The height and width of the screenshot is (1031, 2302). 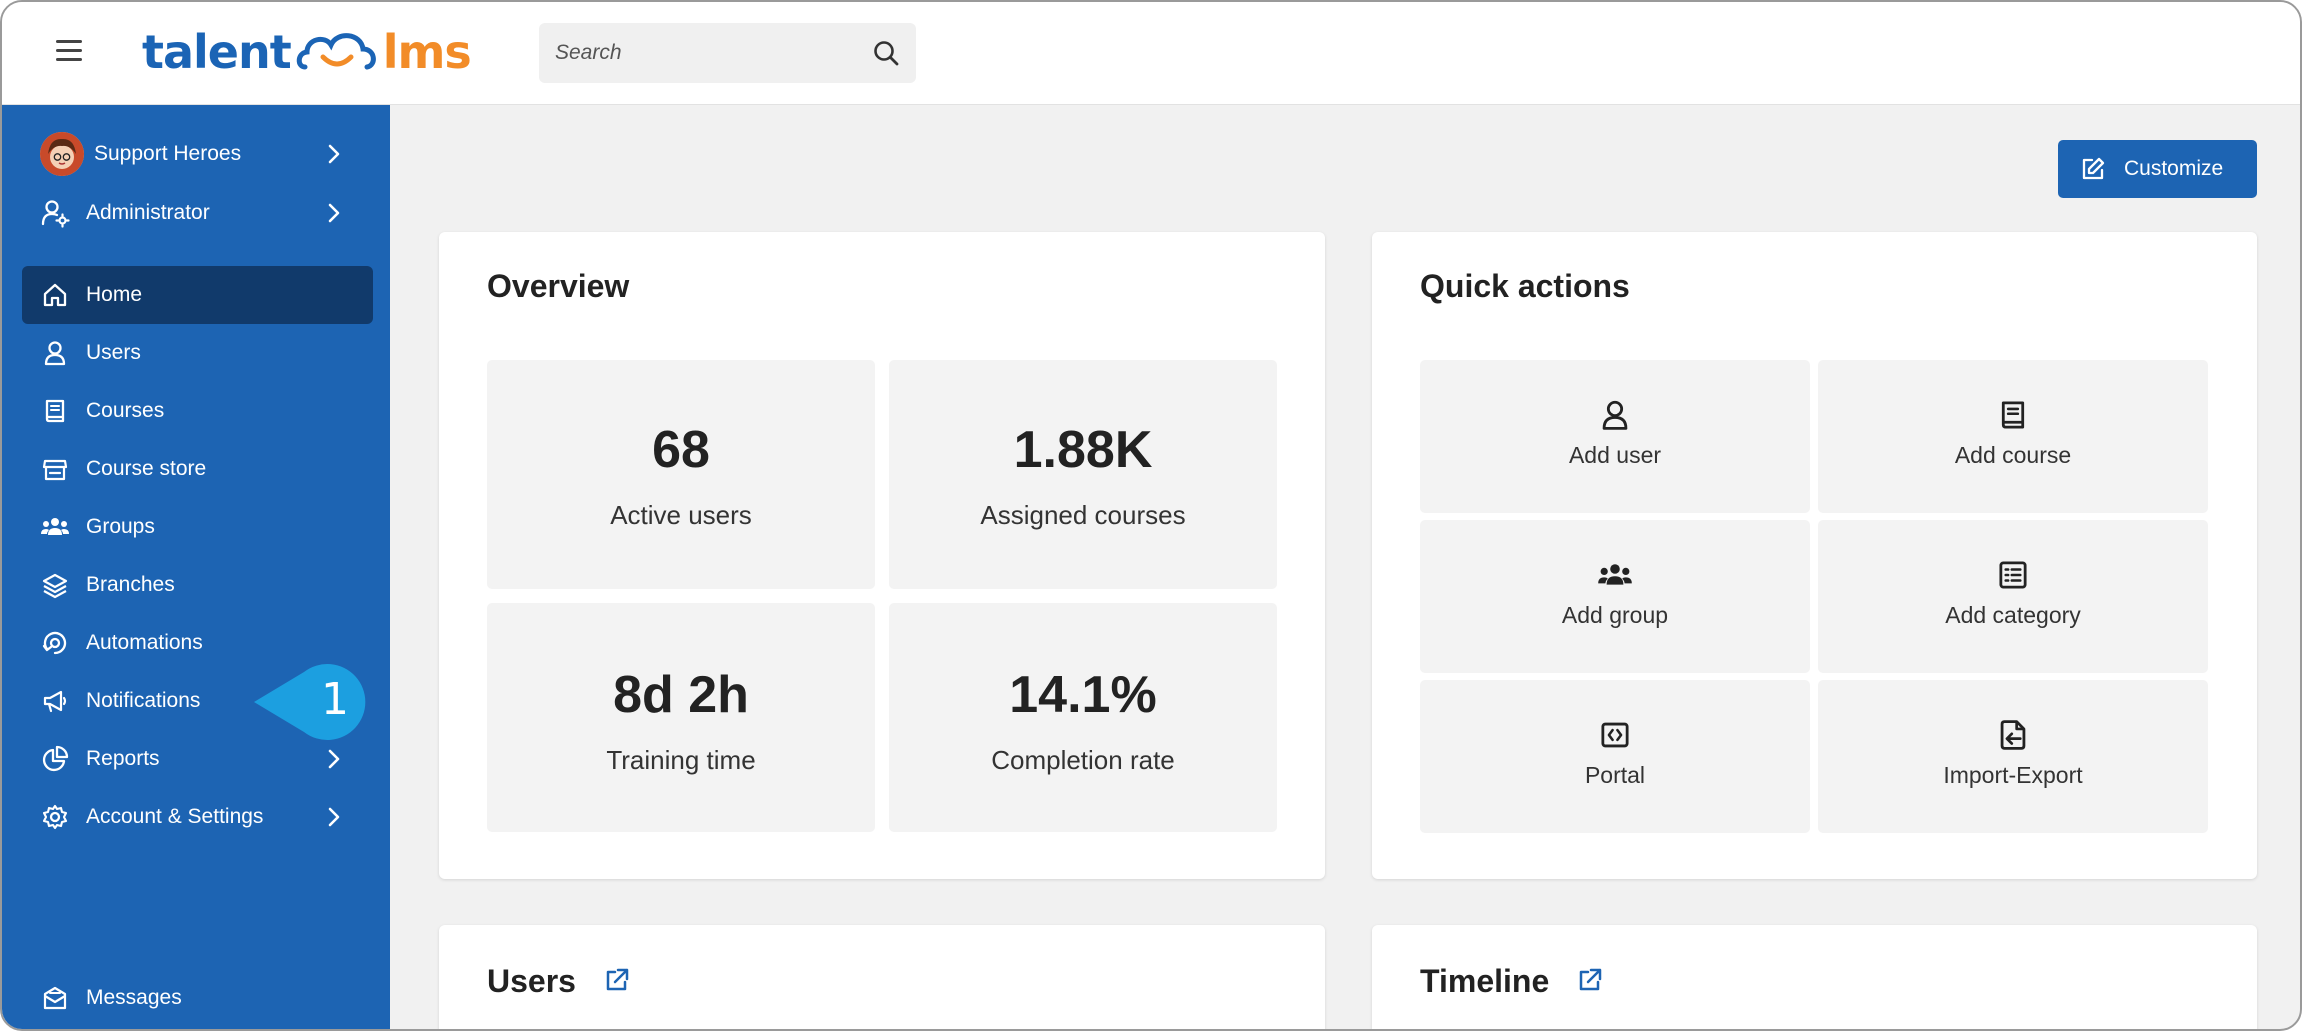 I want to click on user-gear-icon, so click(x=54, y=213).